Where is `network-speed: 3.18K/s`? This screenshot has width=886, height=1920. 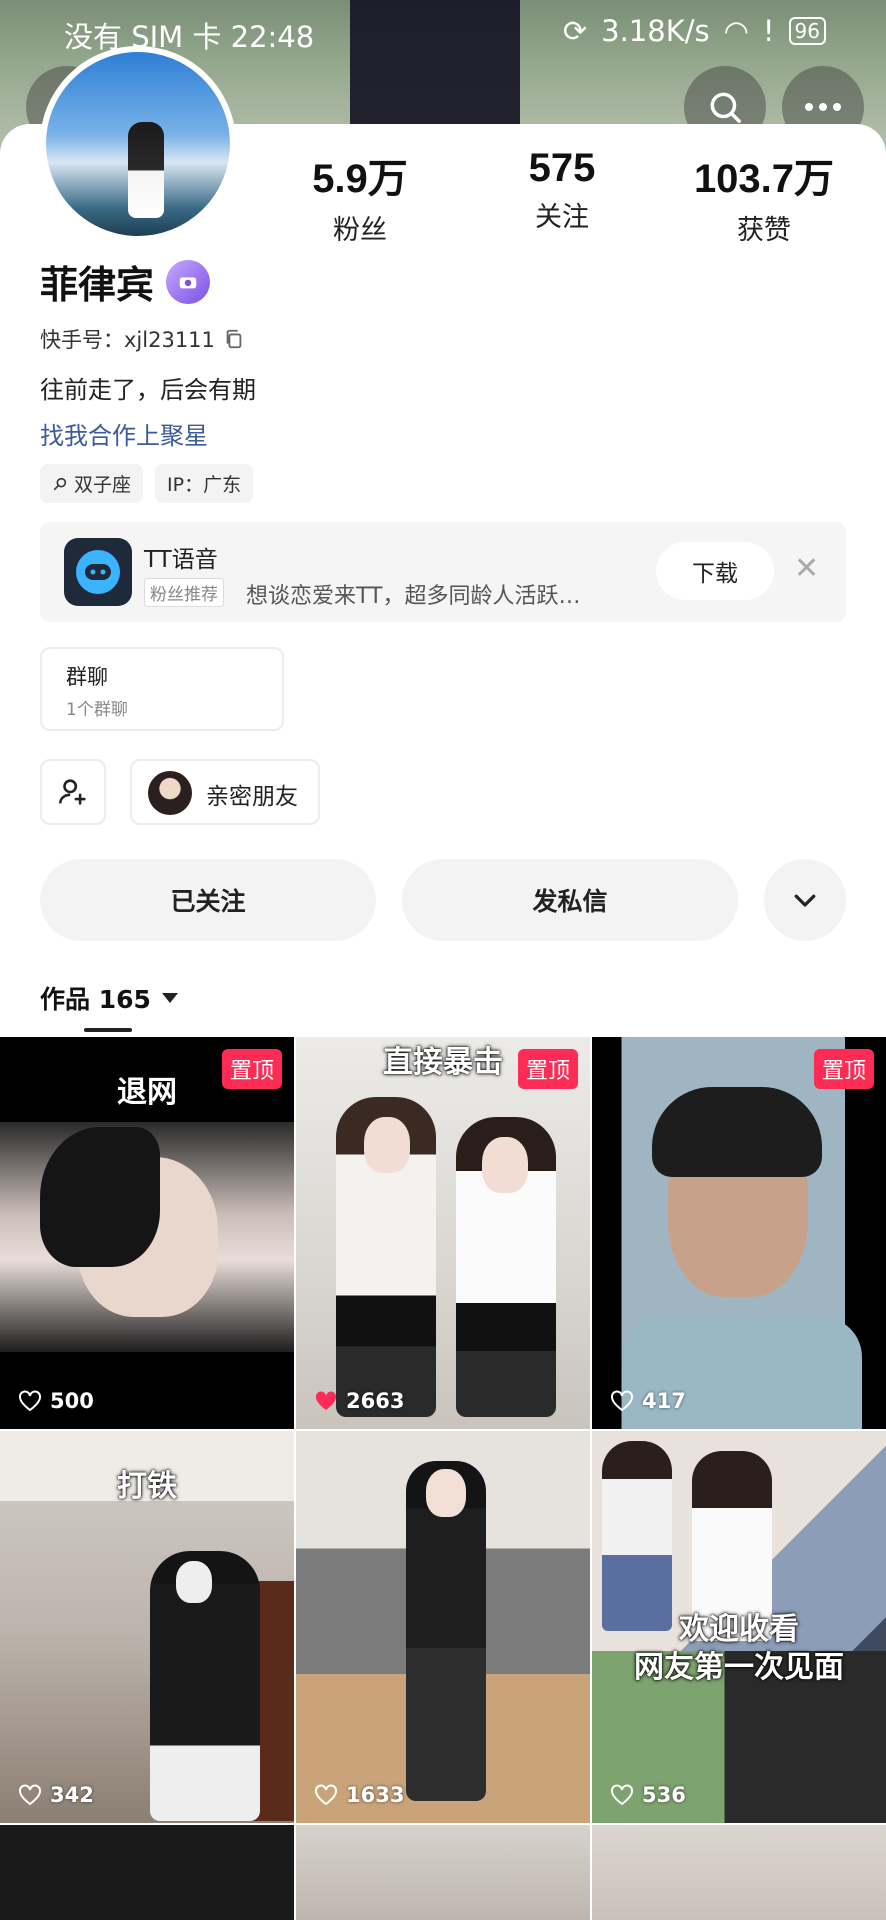 network-speed: 3.18K/s is located at coordinates (655, 31).